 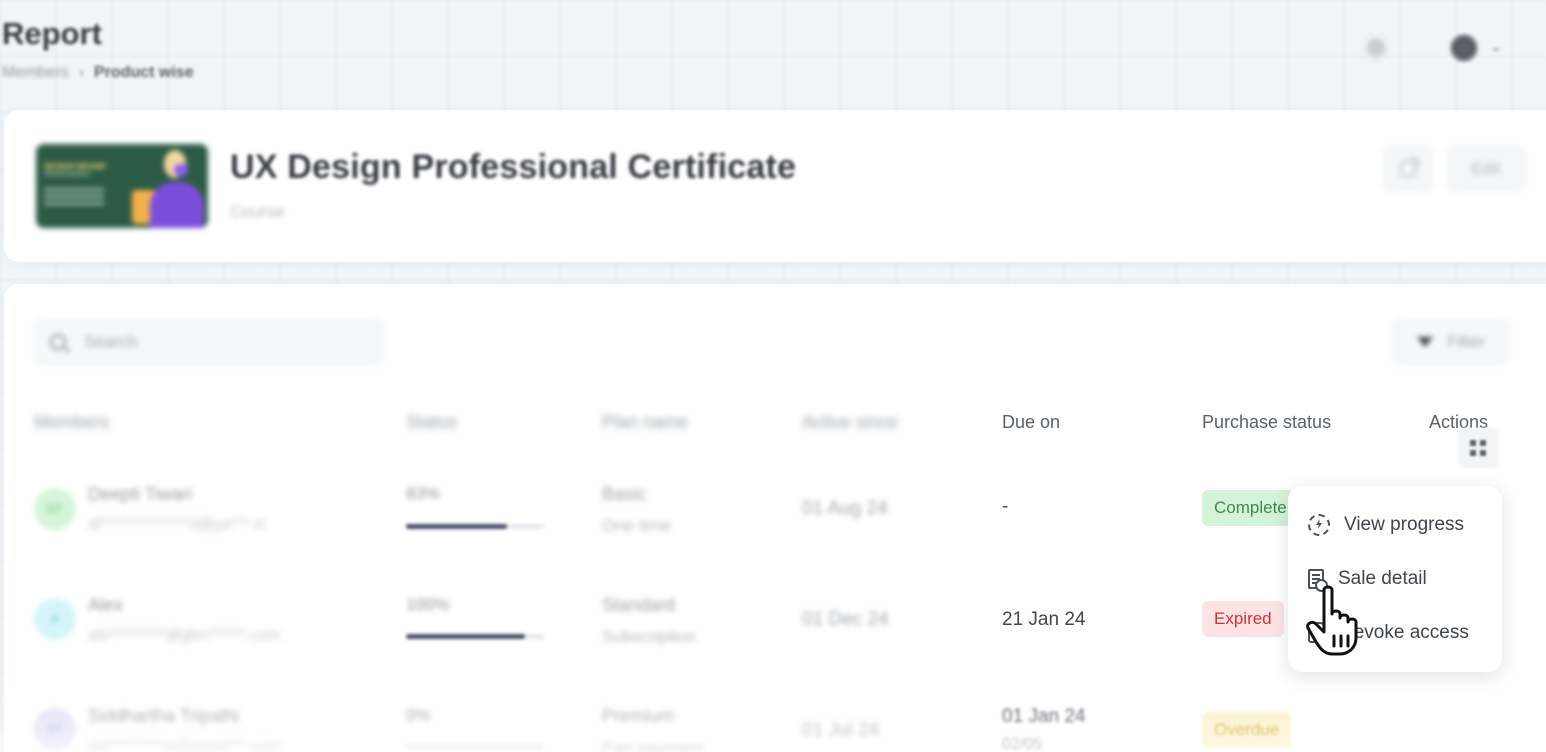 I want to click on progress-percent: 83%, so click(x=423, y=493).